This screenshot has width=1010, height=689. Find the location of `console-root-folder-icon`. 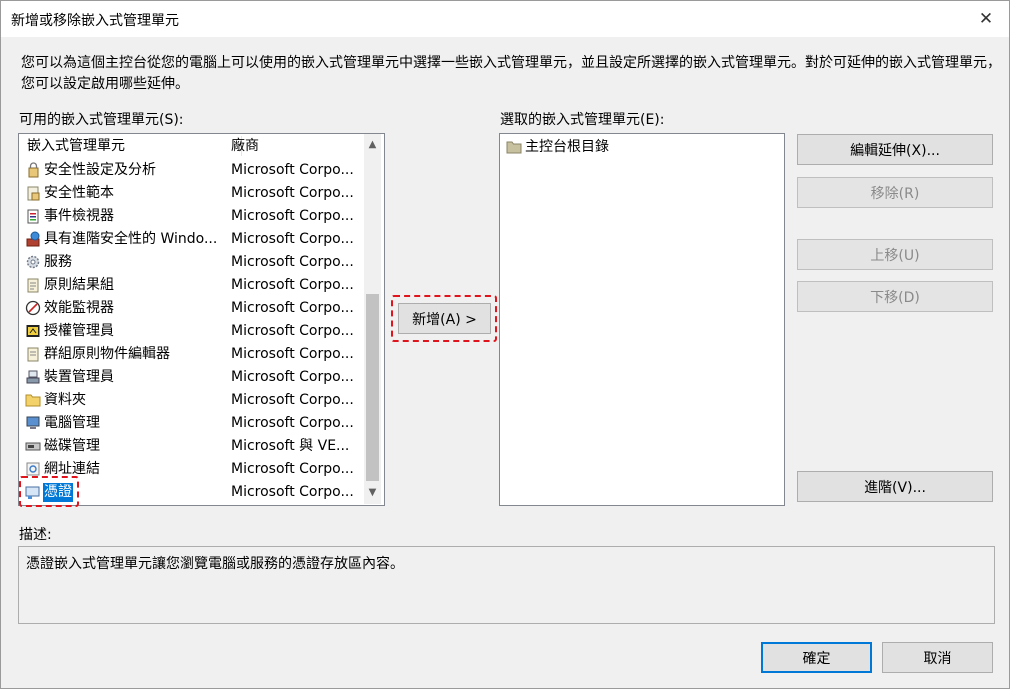

console-root-folder-icon is located at coordinates (514, 147).